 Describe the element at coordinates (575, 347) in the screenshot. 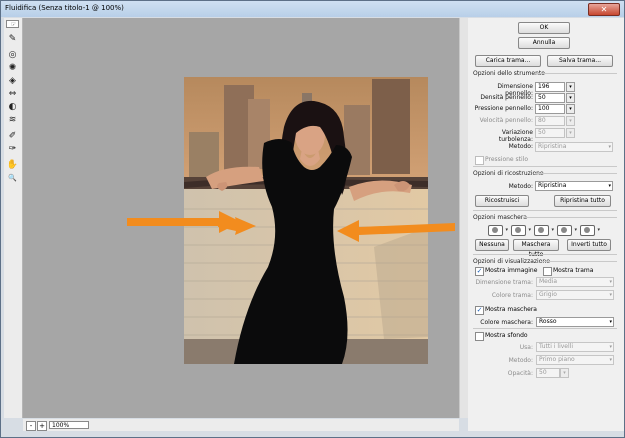

I see `backdrop-use-select: Tutti i livelli ▾` at that location.